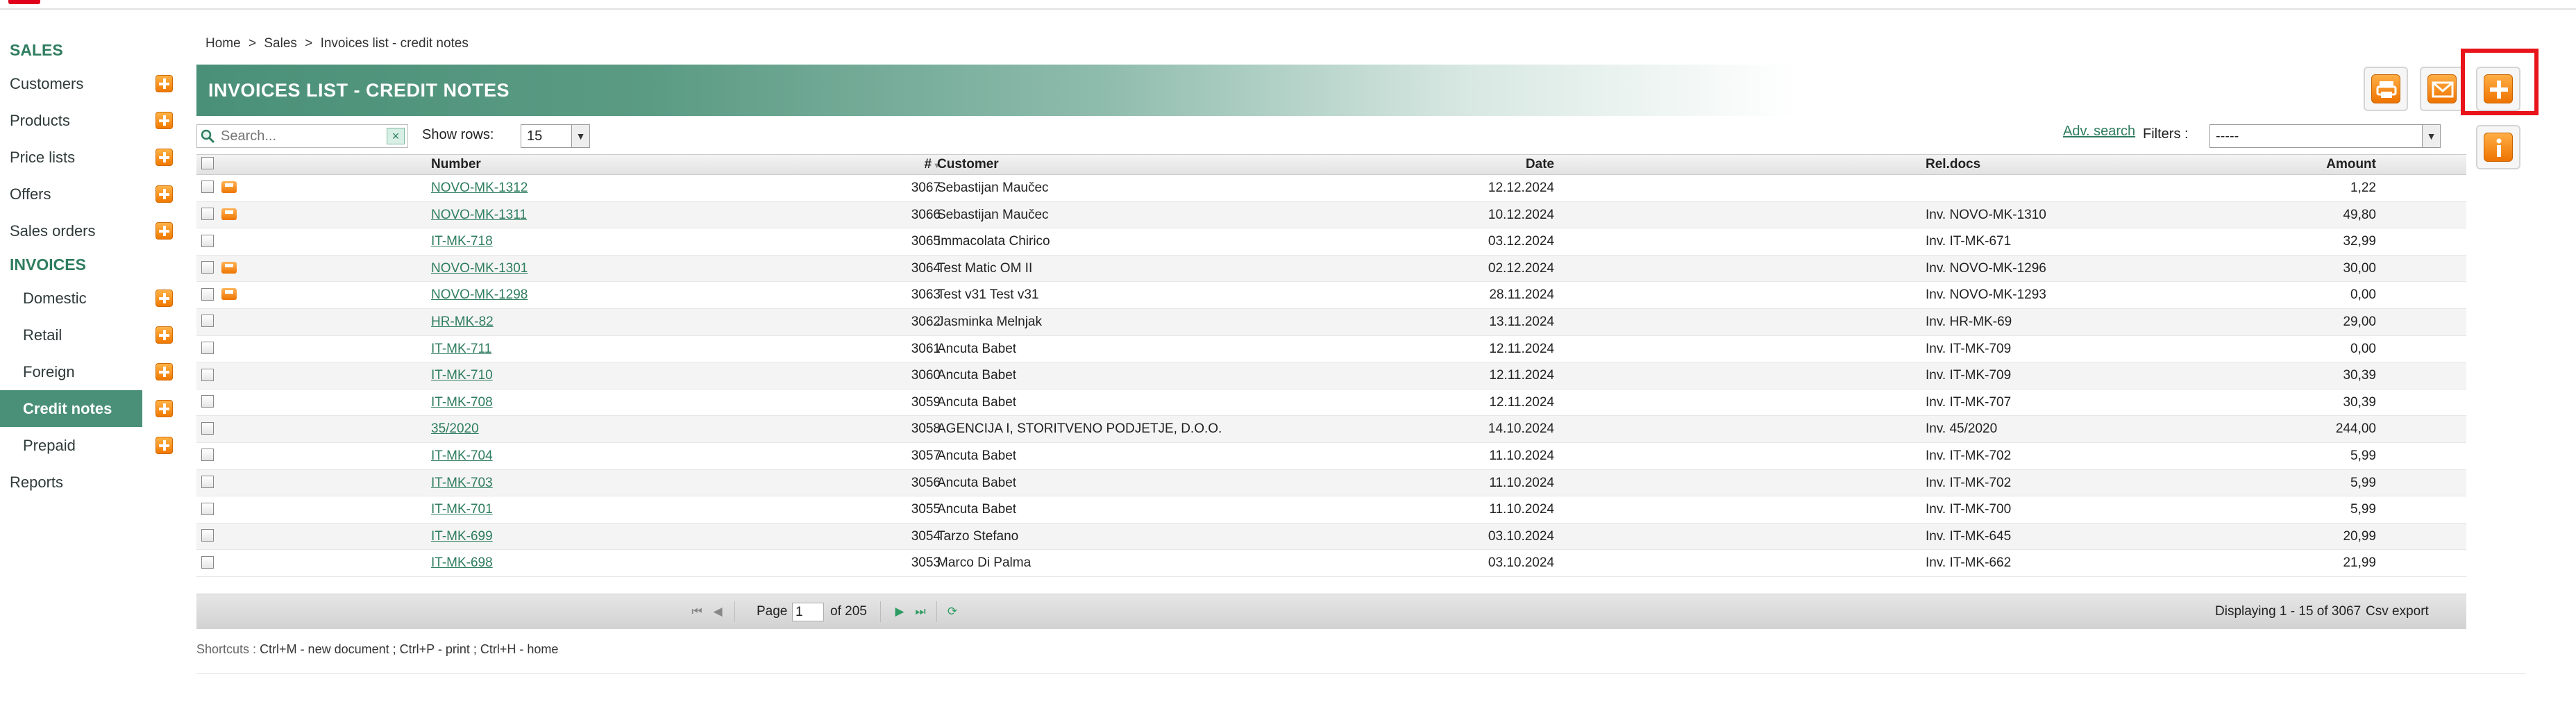 The height and width of the screenshot is (720, 2576). What do you see at coordinates (926, 402) in the screenshot?
I see `row-id: 3059` at bounding box center [926, 402].